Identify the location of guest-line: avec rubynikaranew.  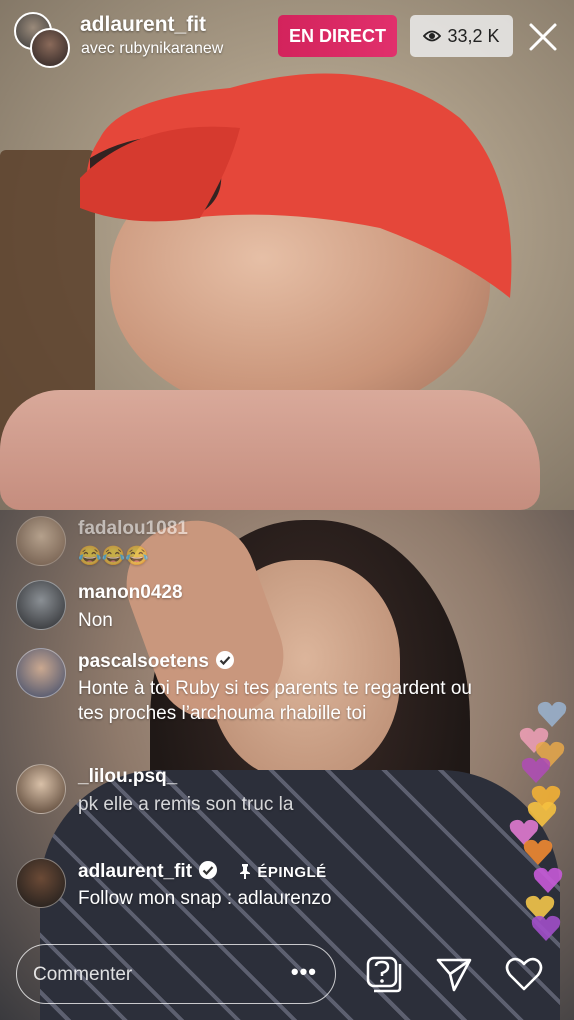
(152, 49).